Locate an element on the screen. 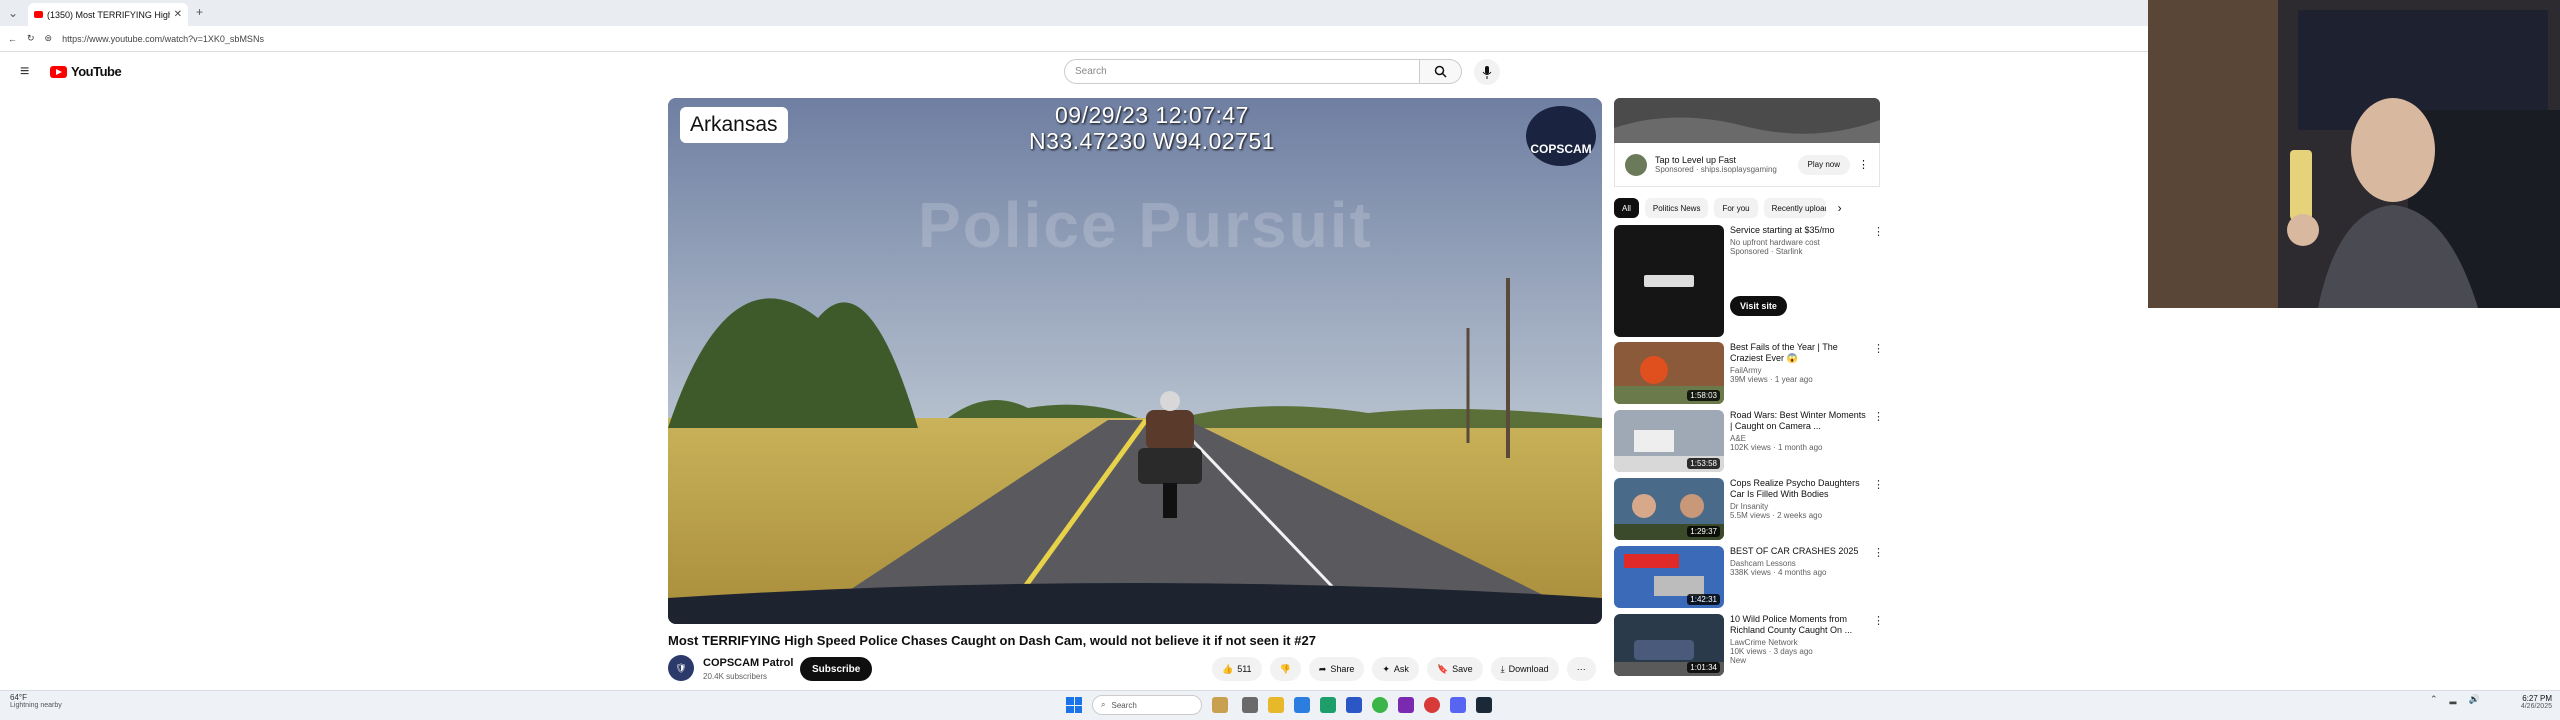 The width and height of the screenshot is (2560, 720). app-icon is located at coordinates (1406, 705).